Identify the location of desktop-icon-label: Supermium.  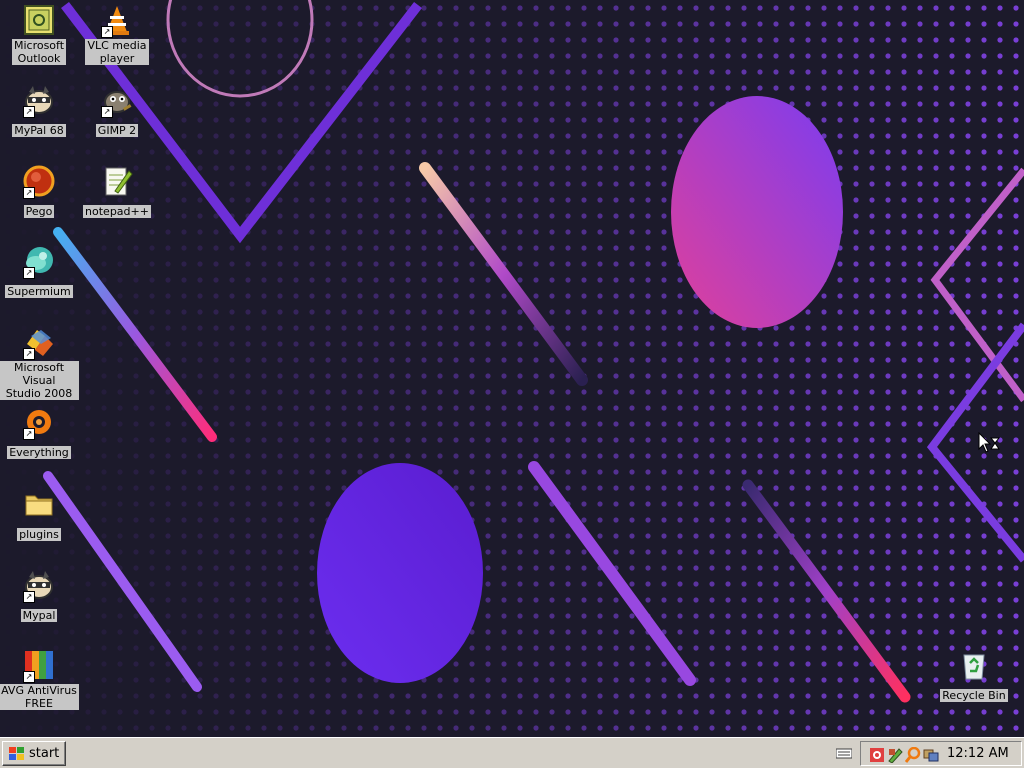
(39, 291).